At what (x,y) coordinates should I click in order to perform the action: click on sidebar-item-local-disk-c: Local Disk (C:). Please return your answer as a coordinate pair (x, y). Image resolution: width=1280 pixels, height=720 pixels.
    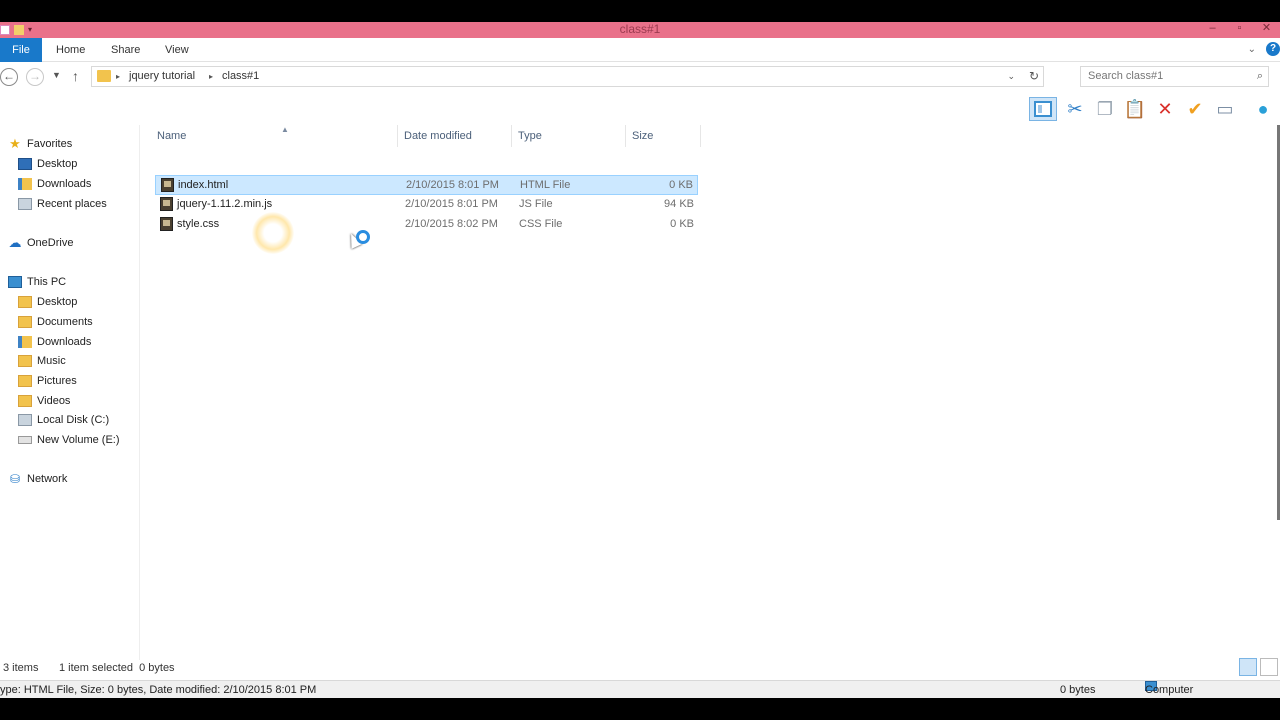
    Looking at the image, I should click on (88, 420).